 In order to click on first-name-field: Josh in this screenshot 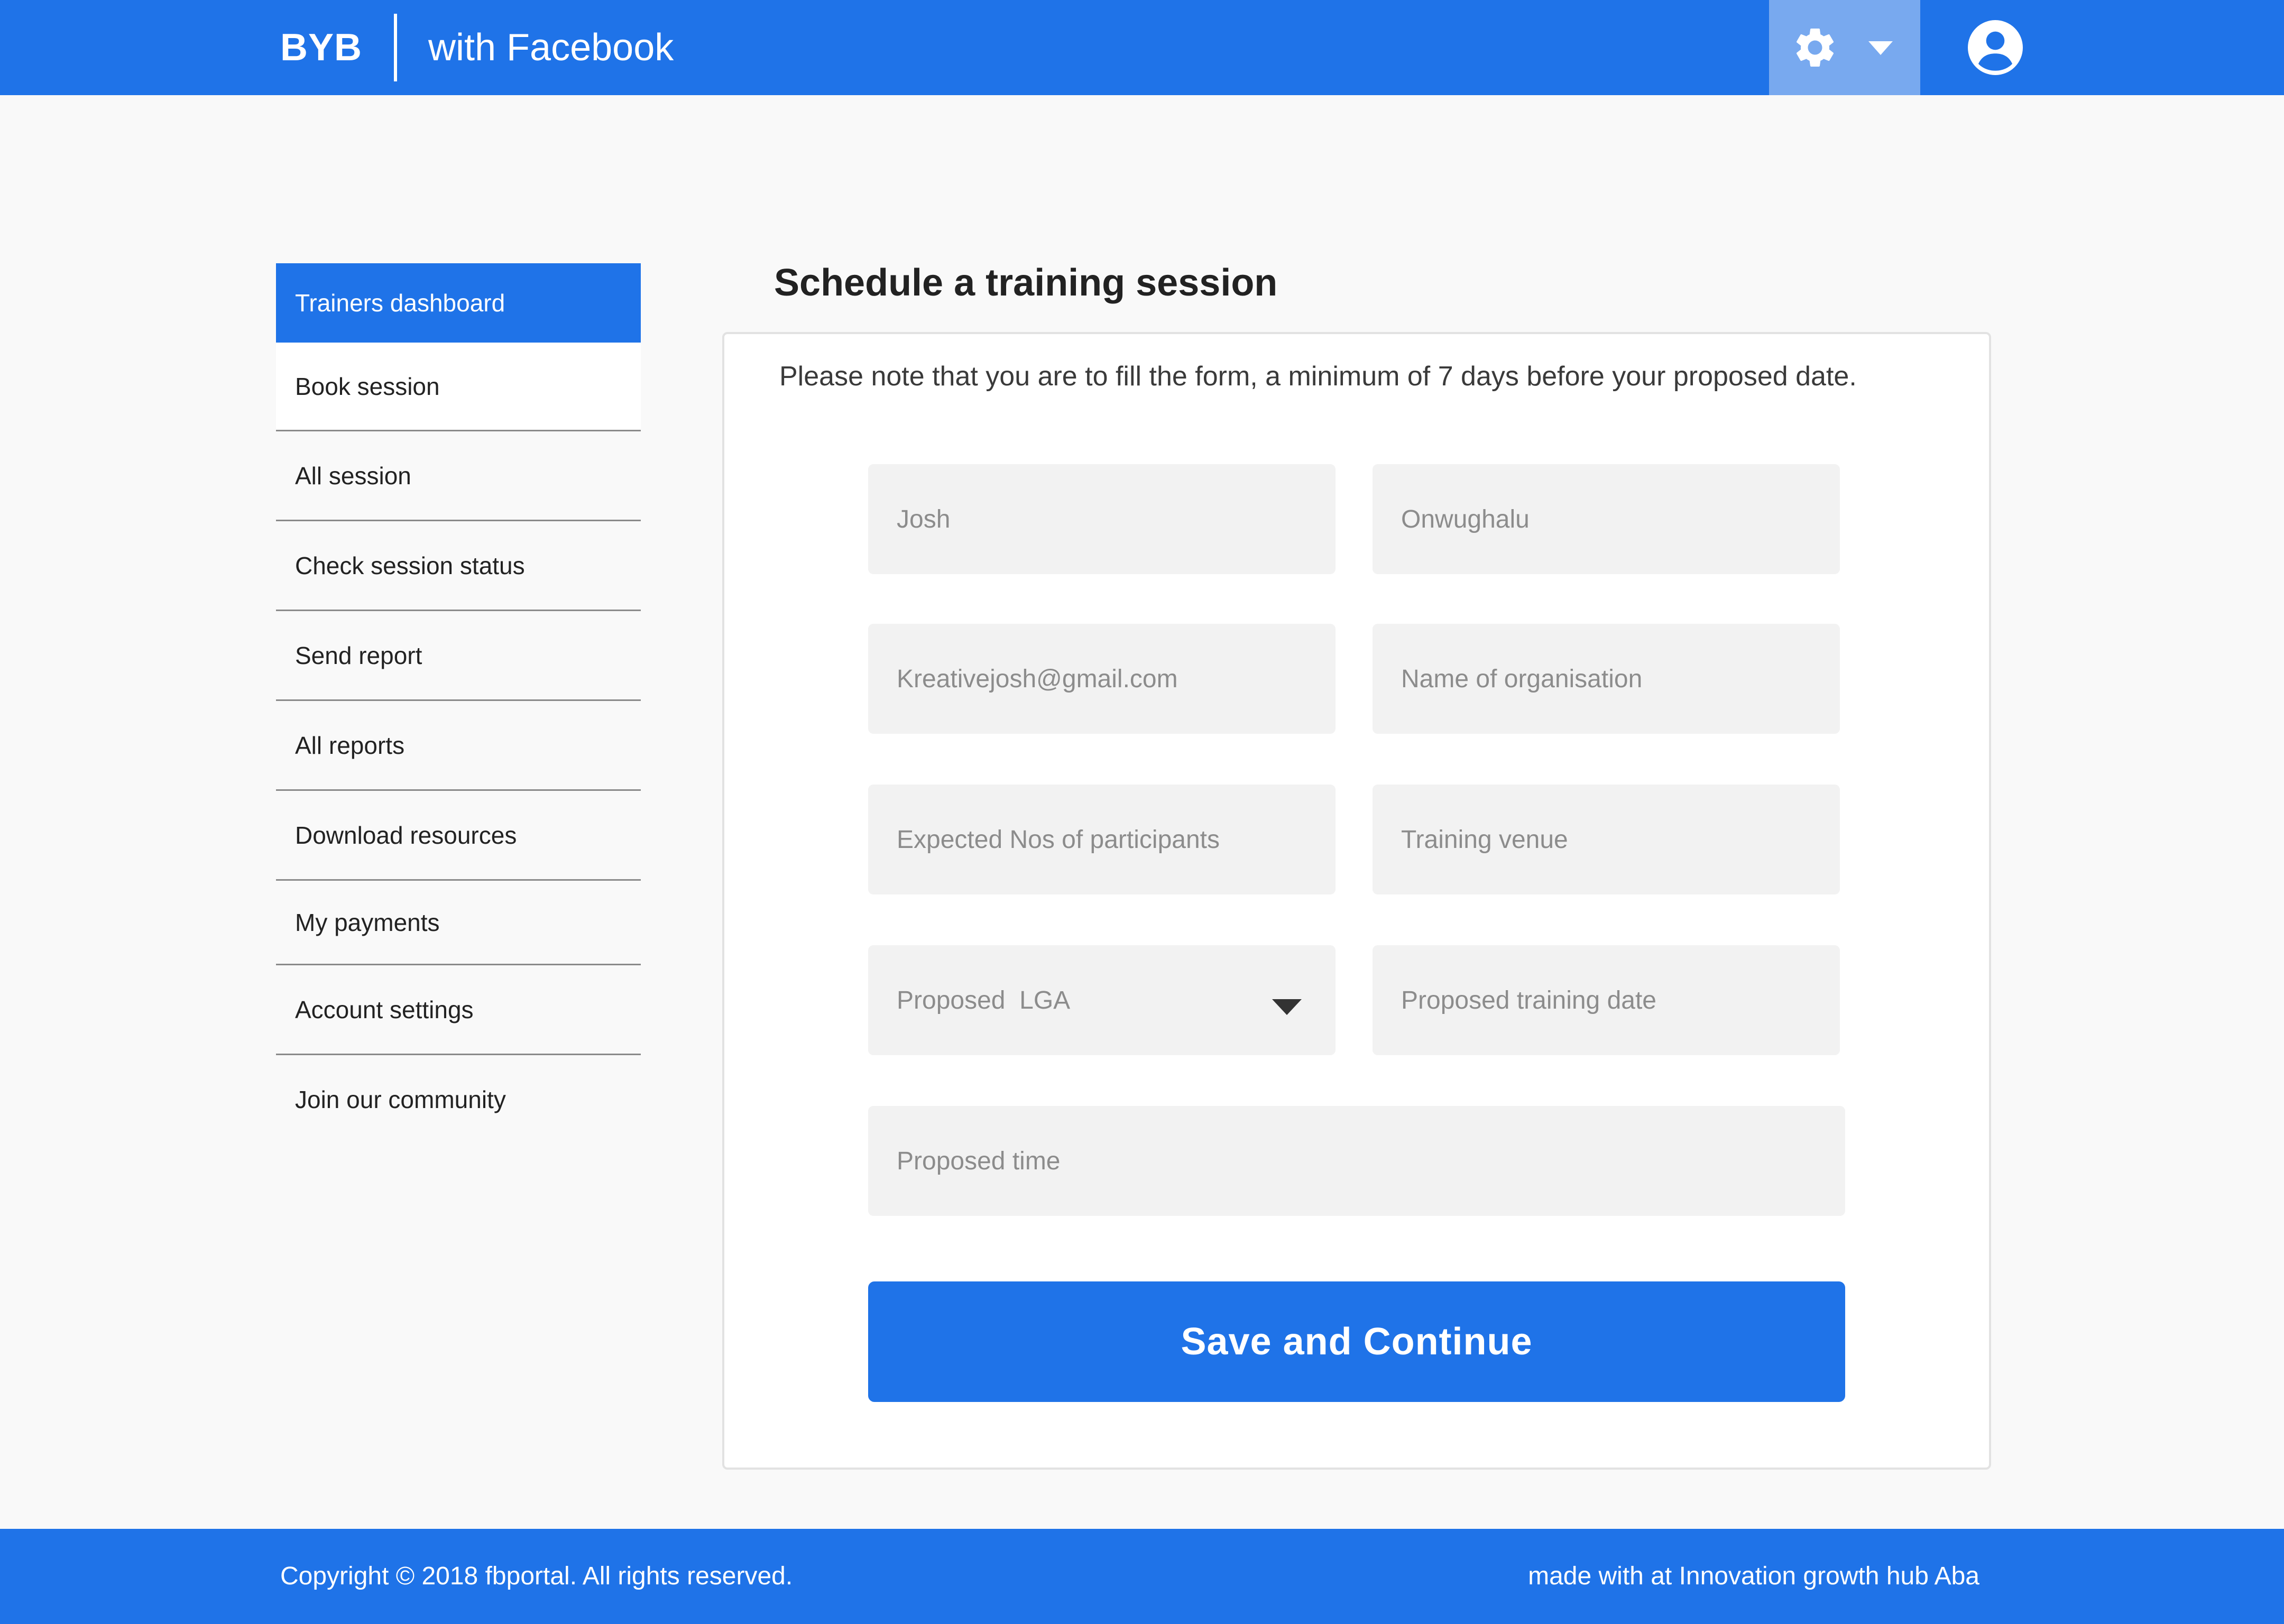, I will do `click(1102, 519)`.